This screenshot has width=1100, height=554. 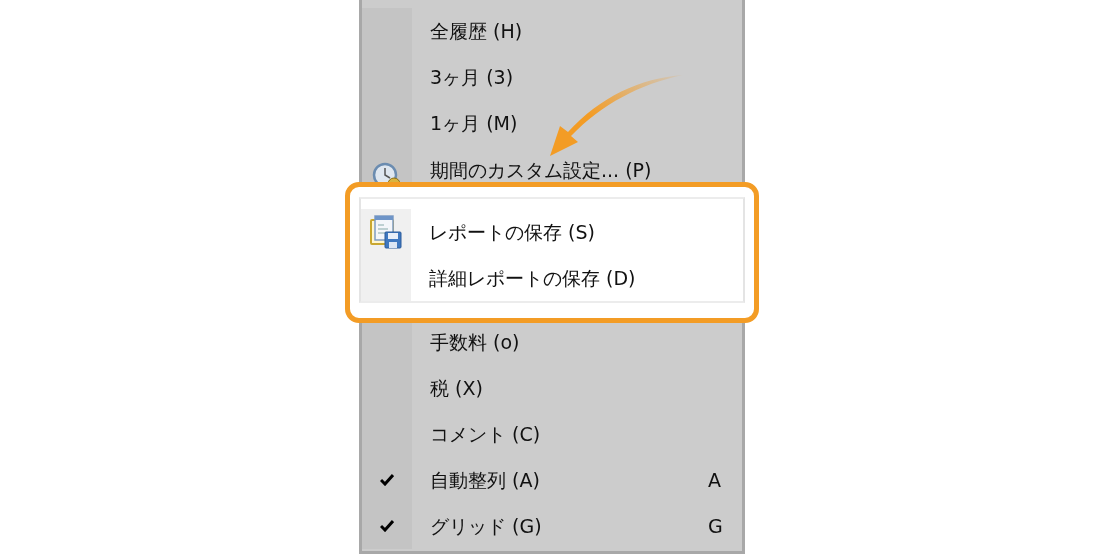 I want to click on document-save-icon, so click(x=386, y=232).